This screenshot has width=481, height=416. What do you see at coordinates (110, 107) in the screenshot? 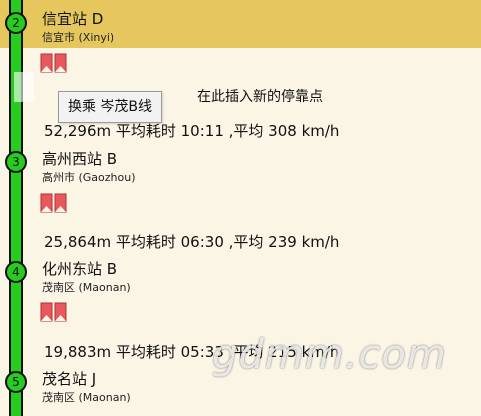
I see `transfer-tooltip: 换乘 岑茂B线` at bounding box center [110, 107].